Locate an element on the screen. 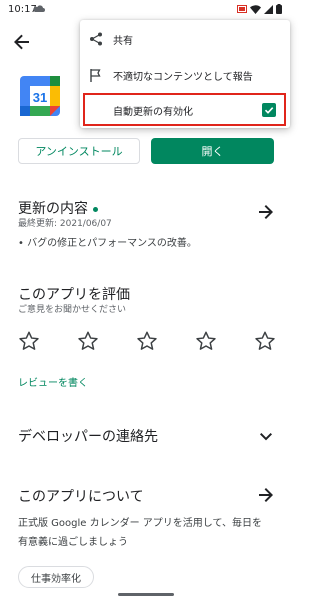 The width and height of the screenshot is (320, 600). menu-item-share: 共有 is located at coordinates (185, 39).